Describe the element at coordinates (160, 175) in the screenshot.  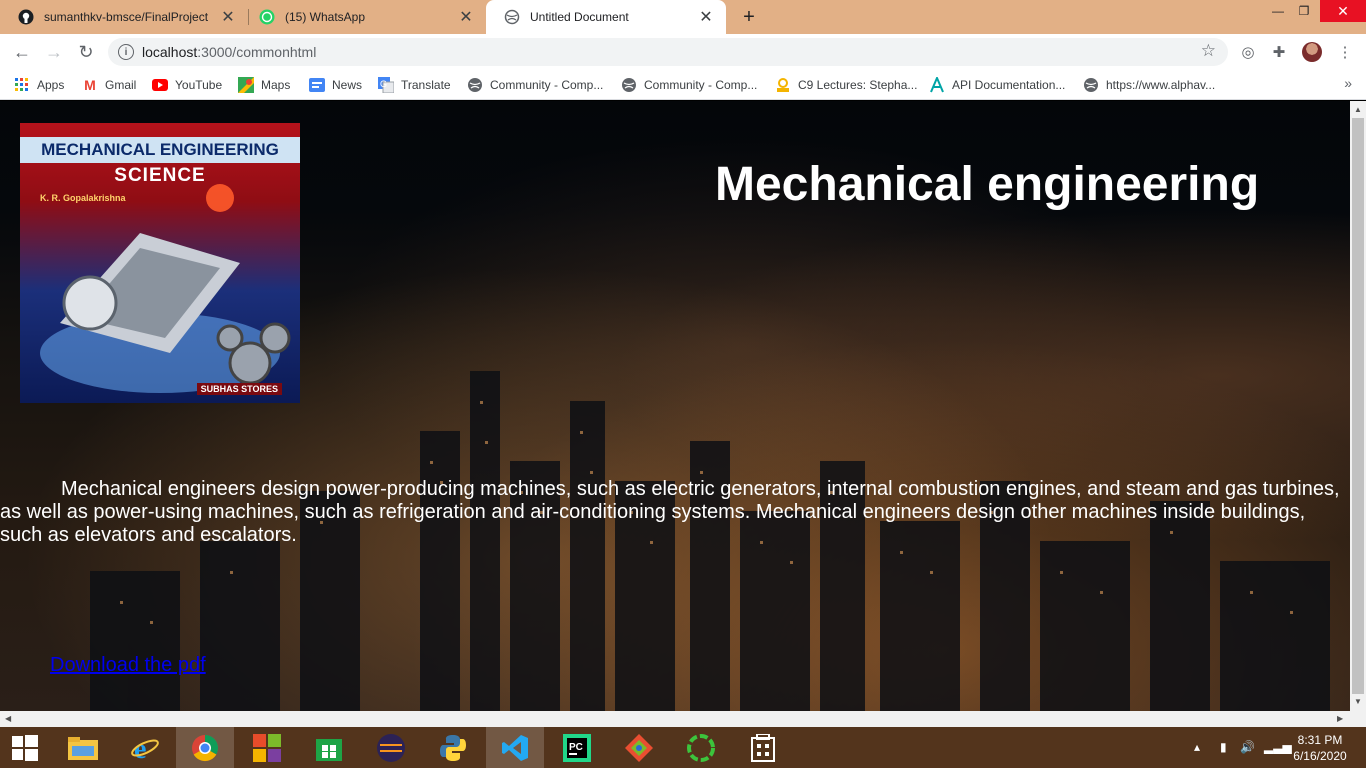
I see `cover-subtitle: SCIENCE` at that location.